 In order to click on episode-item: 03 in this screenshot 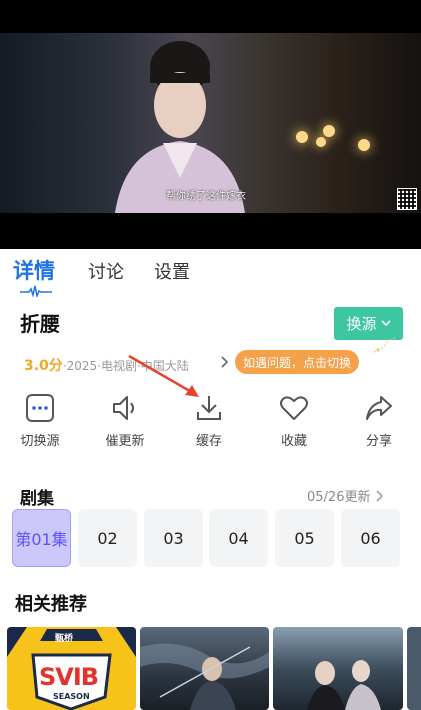, I will do `click(173, 538)`.